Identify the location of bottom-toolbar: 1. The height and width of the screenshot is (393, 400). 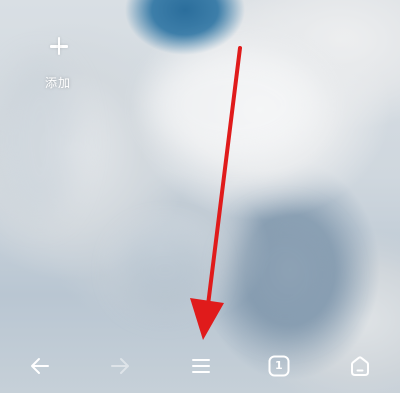
(200, 366).